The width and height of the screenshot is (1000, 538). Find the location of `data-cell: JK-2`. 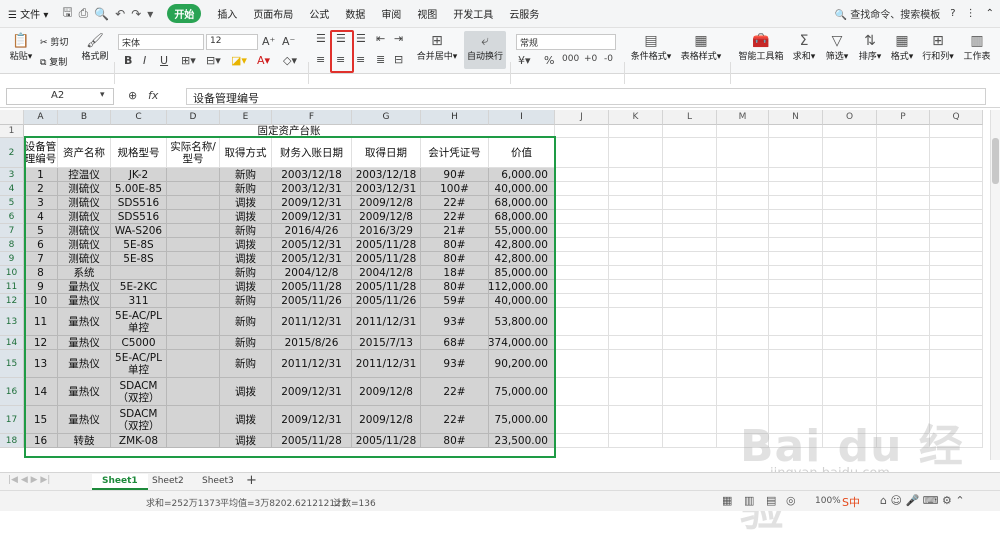

data-cell: JK-2 is located at coordinates (139, 175).